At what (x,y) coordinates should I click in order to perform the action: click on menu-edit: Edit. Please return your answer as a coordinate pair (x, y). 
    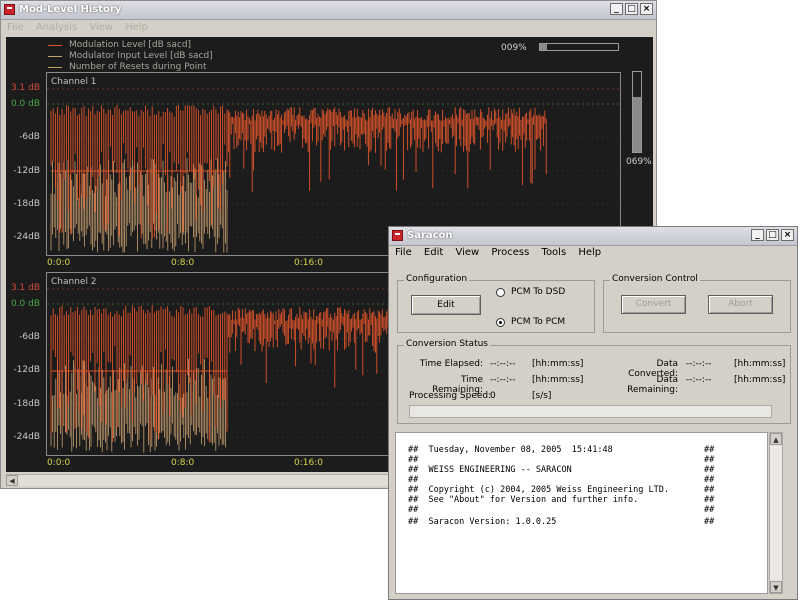
    Looking at the image, I should click on (433, 252).